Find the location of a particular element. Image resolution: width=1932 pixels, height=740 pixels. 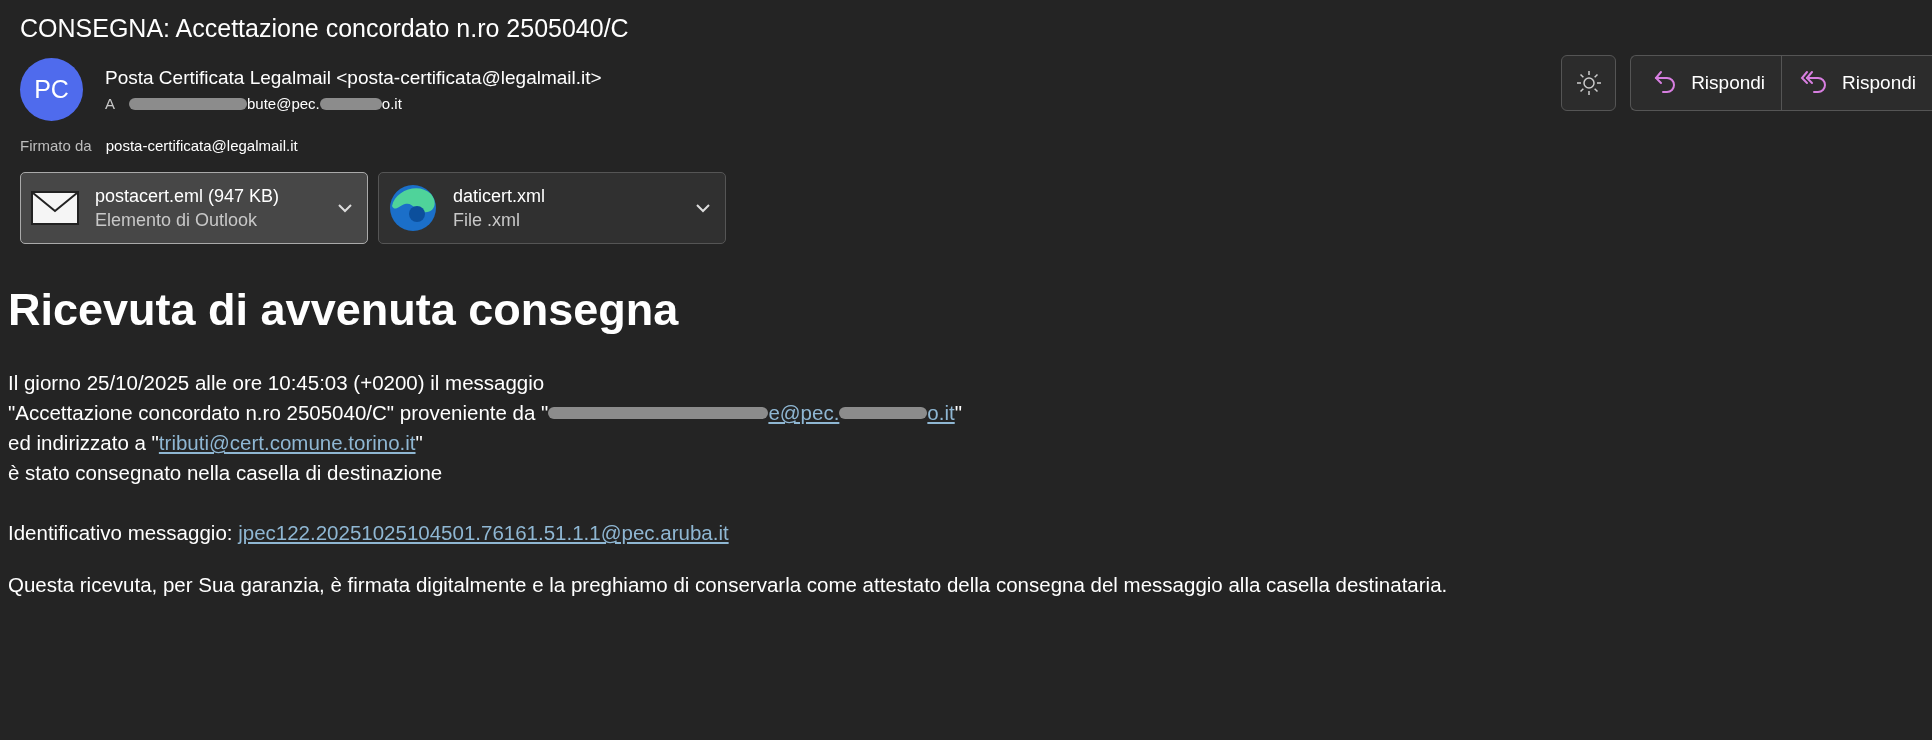

attachment-card: postacert.eml (947 KB) Elemento di Outlook is located at coordinates (194, 208).